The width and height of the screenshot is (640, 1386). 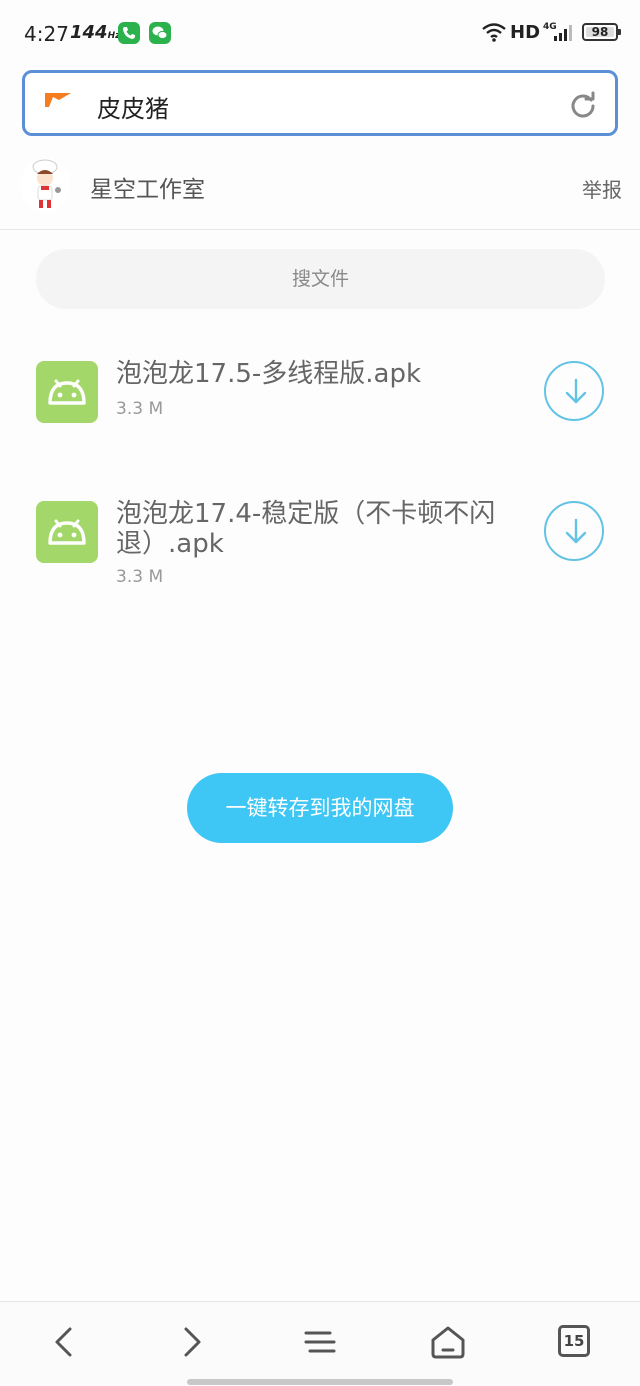 What do you see at coordinates (45, 185) in the screenshot?
I see `chef-avatar-icon` at bounding box center [45, 185].